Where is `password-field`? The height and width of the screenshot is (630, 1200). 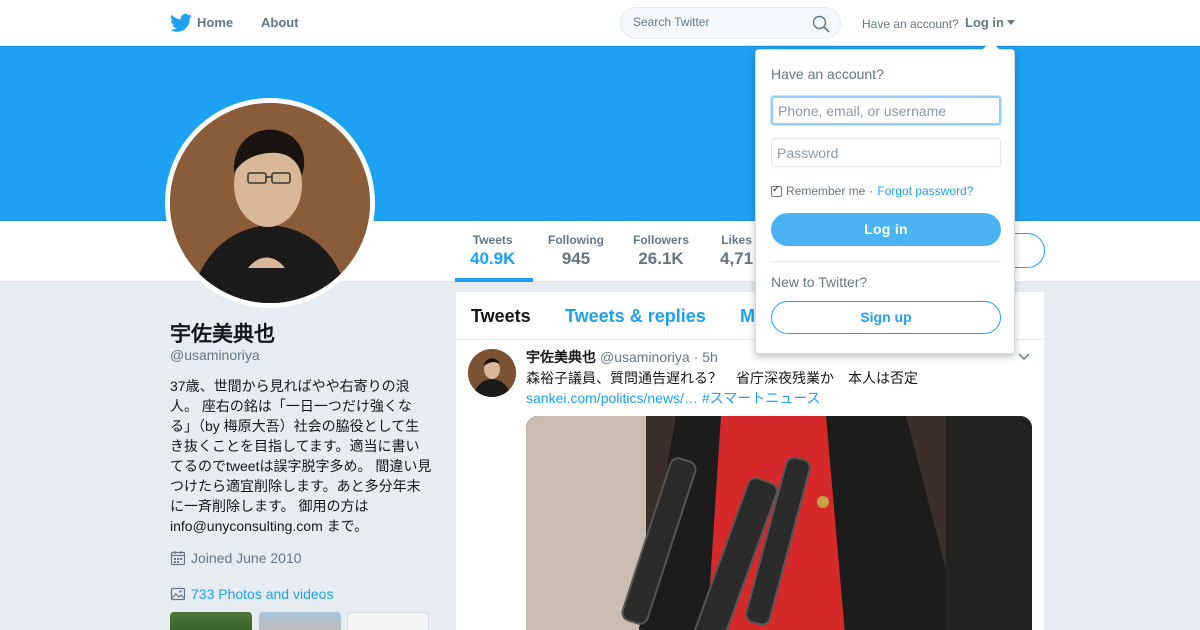 password-field is located at coordinates (886, 152).